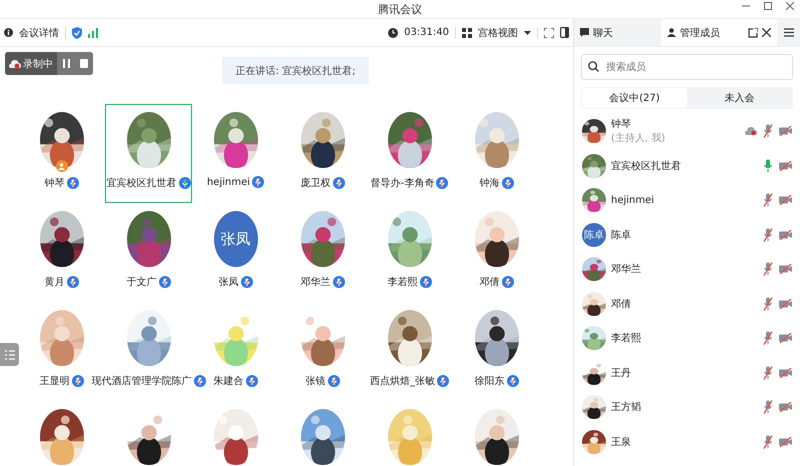  I want to click on member-name: 陈卓, so click(621, 235).